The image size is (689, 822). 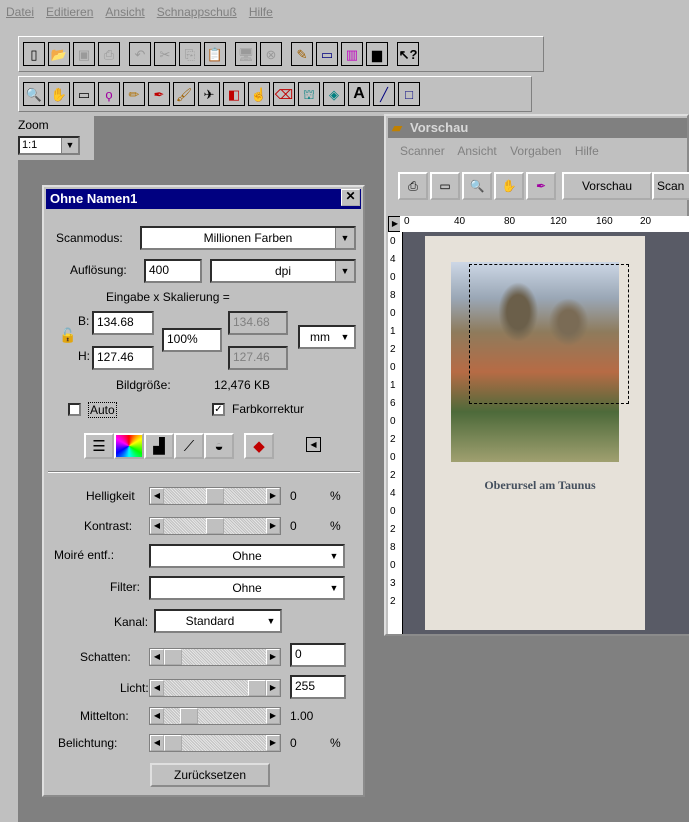 I want to click on schatten-input: 0, so click(x=318, y=655).